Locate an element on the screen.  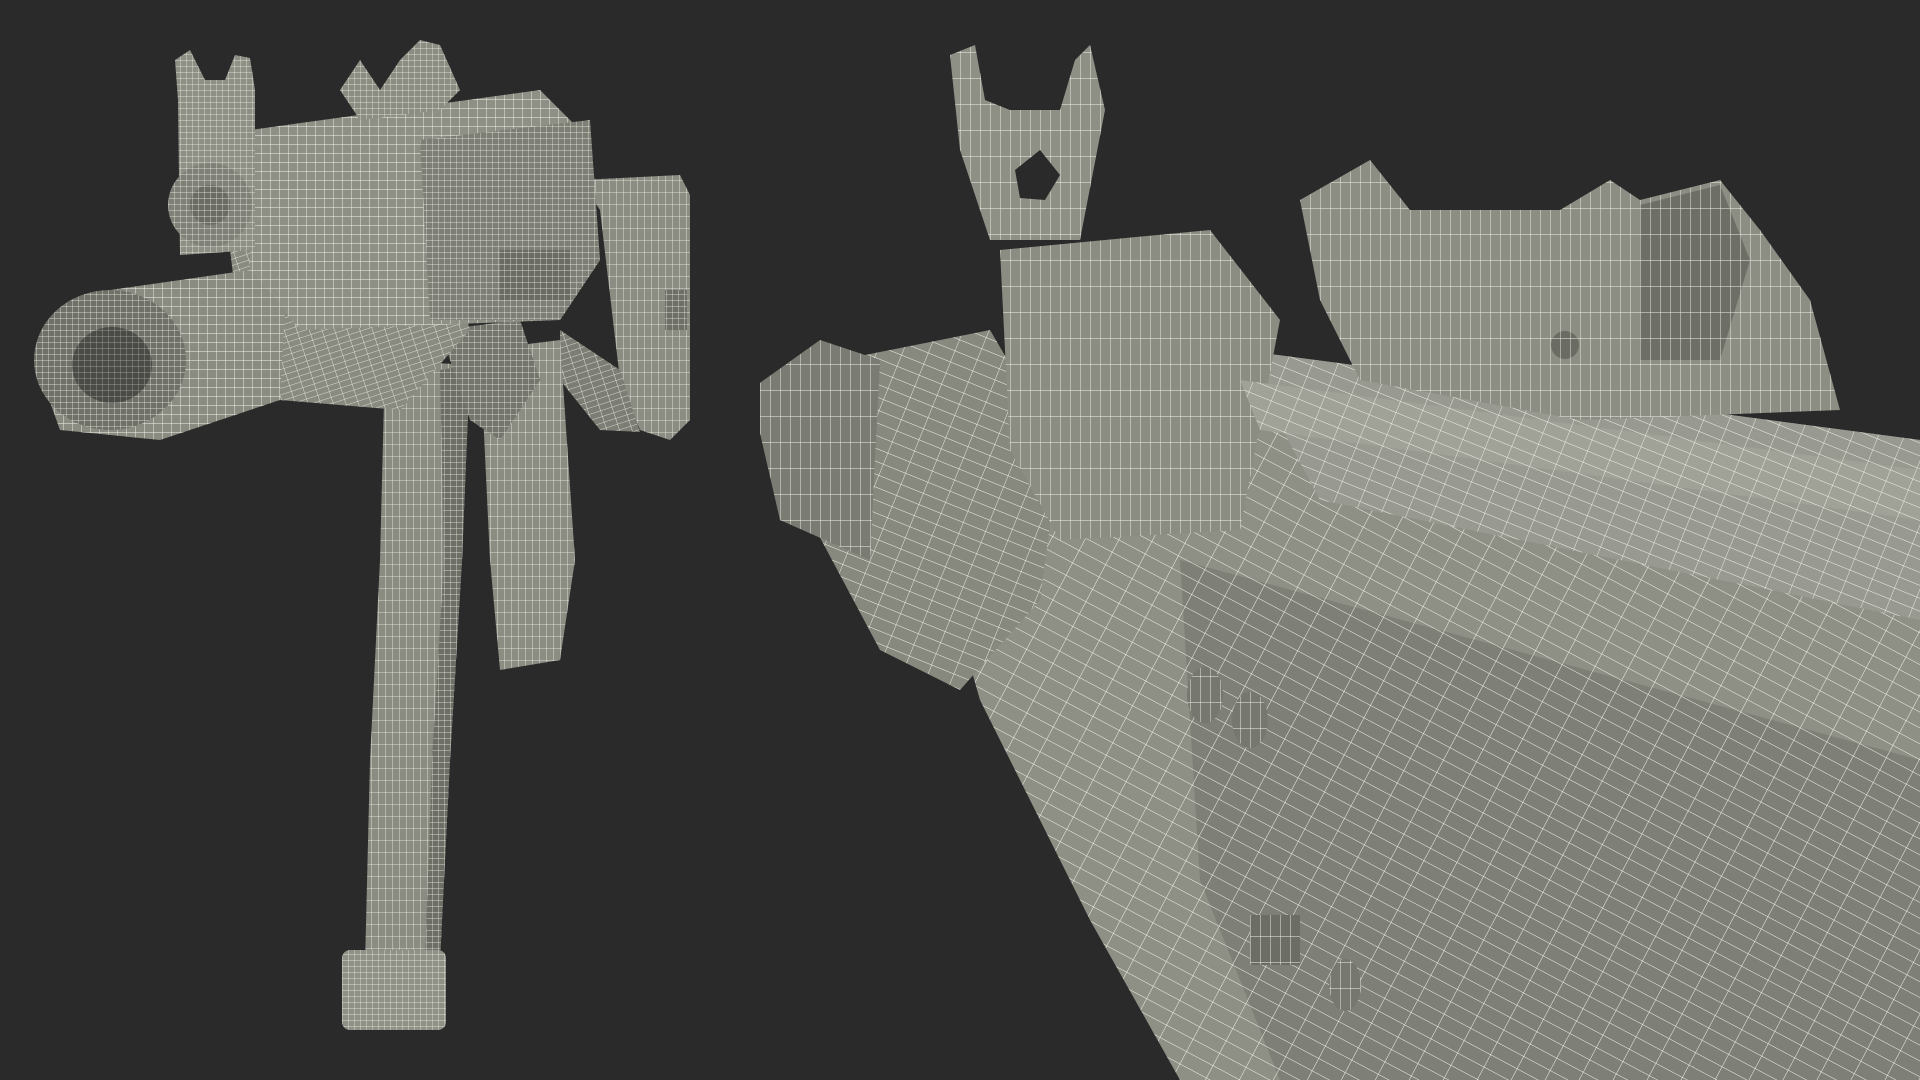
magazine is located at coordinates (406, 695).